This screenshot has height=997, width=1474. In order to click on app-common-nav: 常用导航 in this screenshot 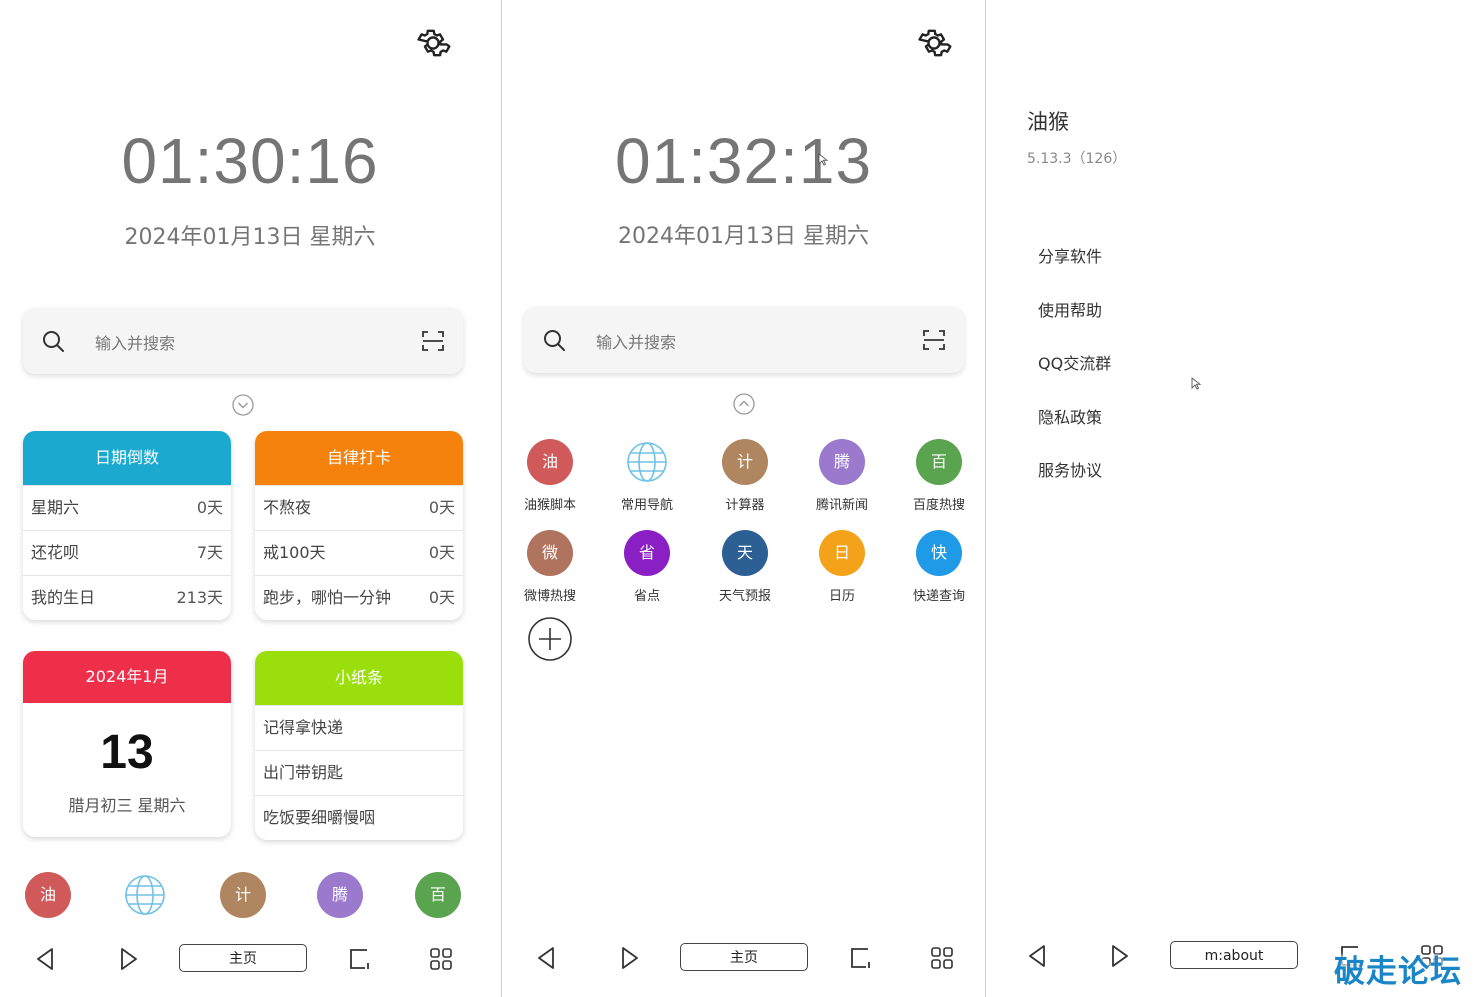, I will do `click(647, 476)`.